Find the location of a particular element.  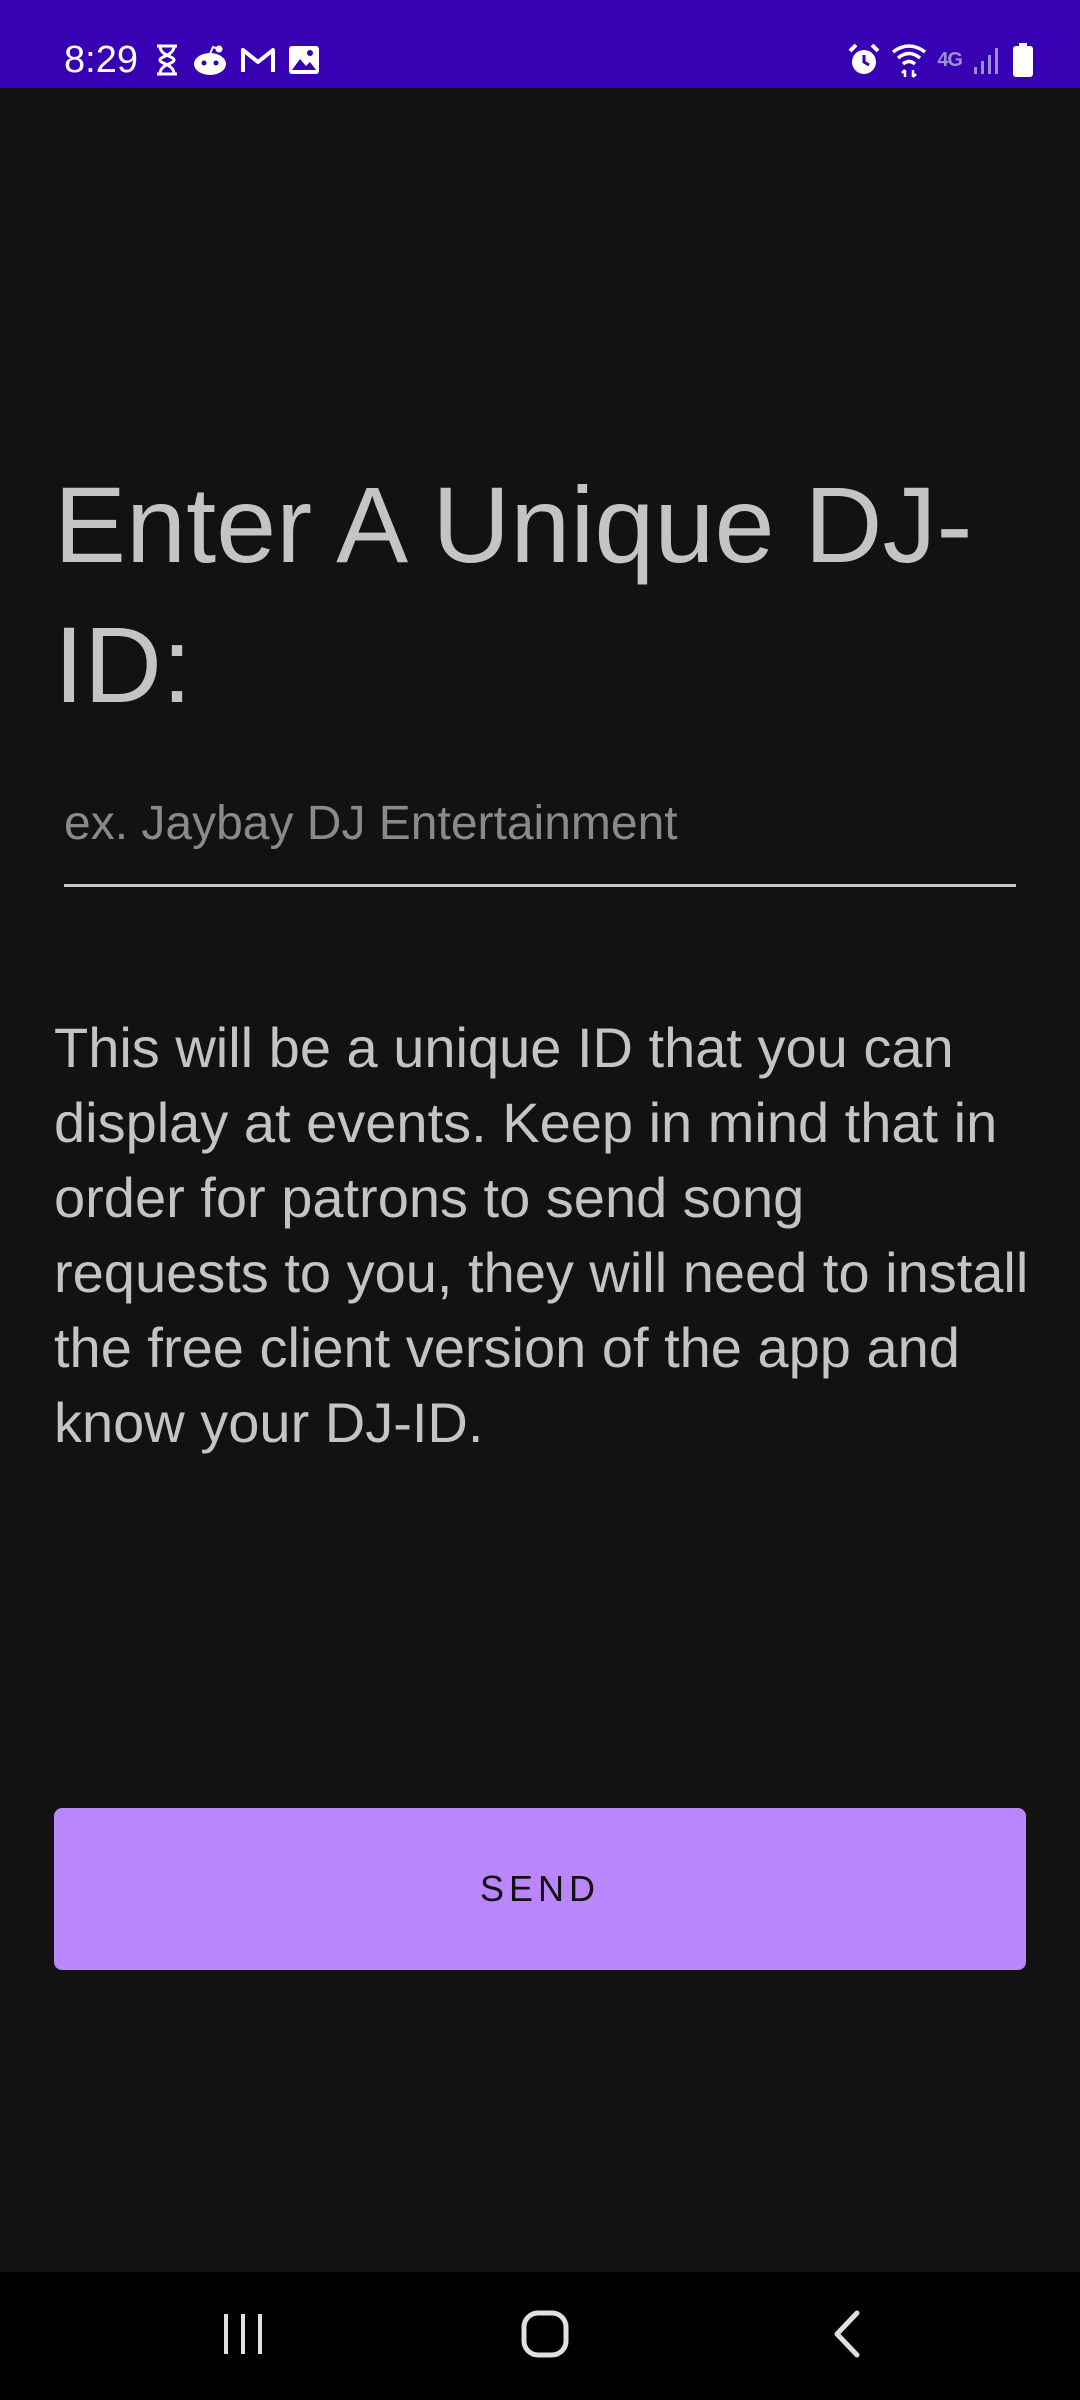

image-icon is located at coordinates (304, 60).